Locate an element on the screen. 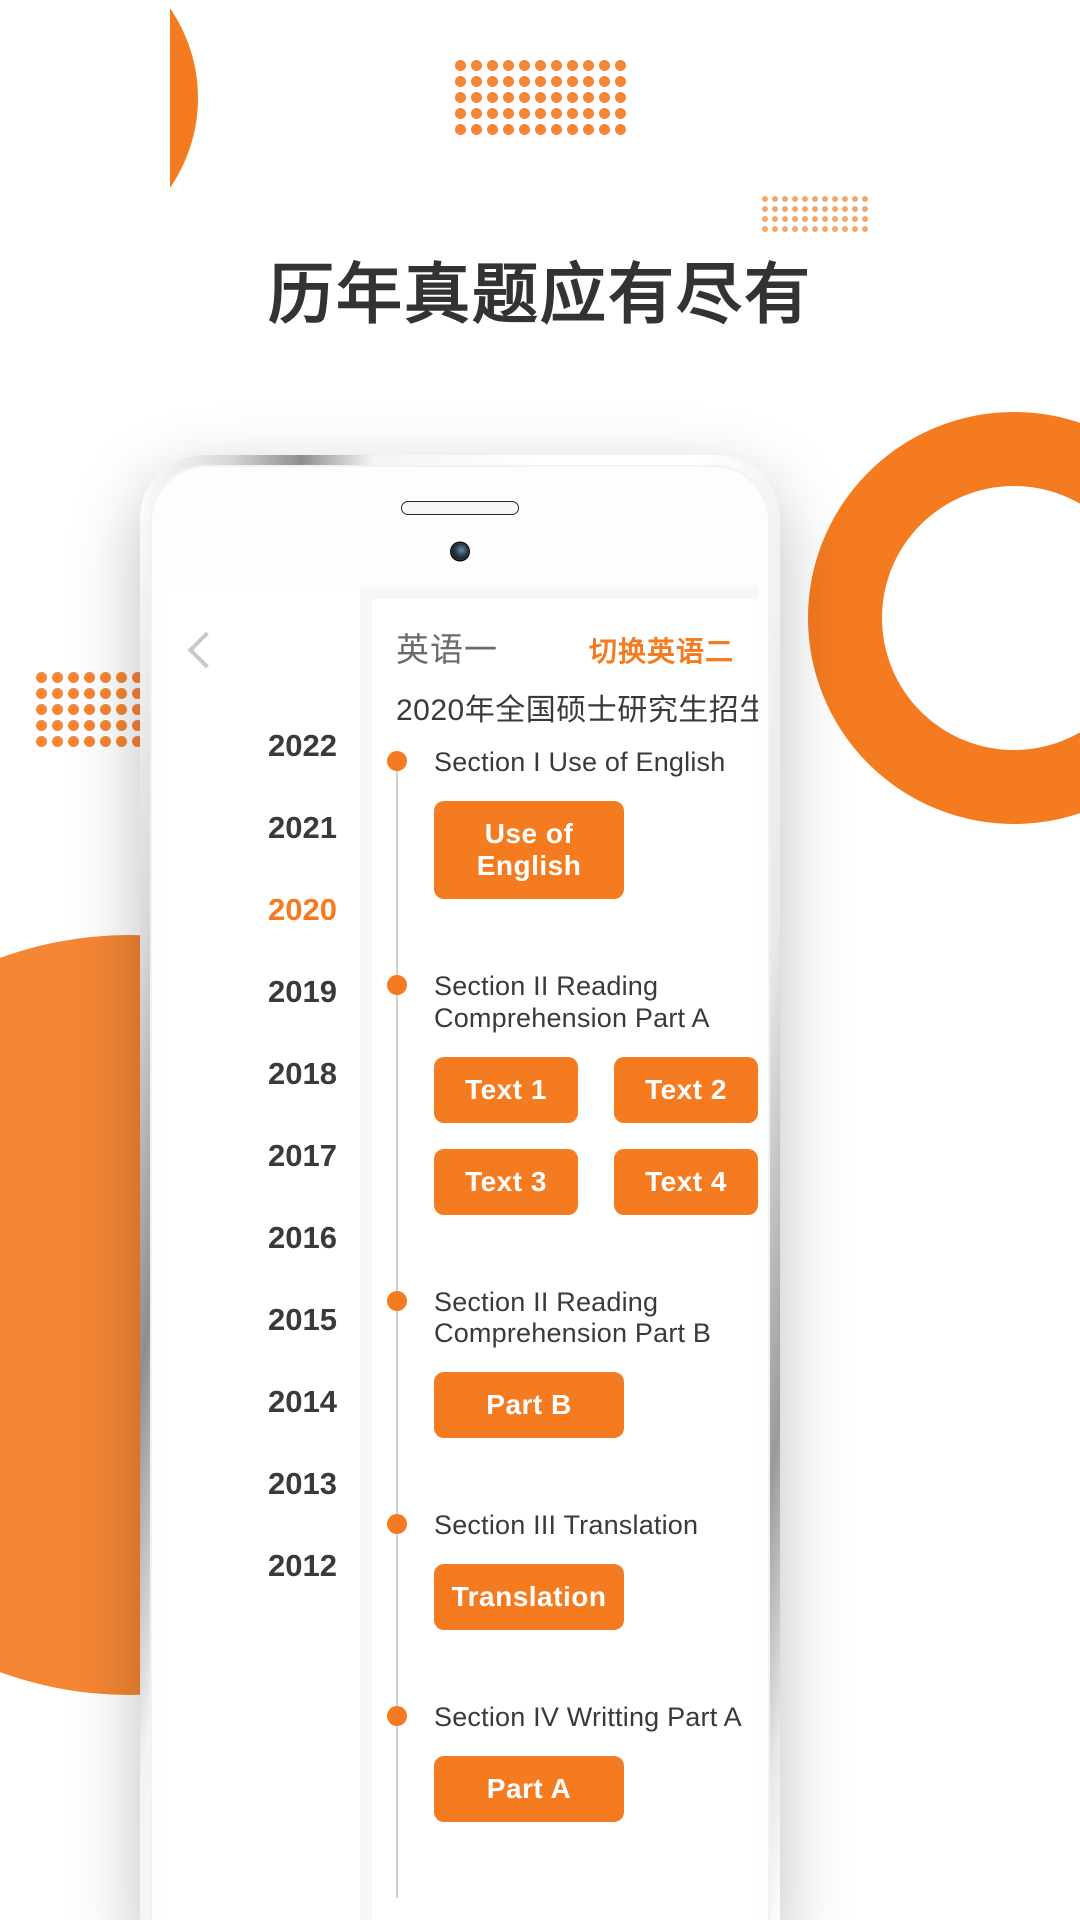 The width and height of the screenshot is (1080, 1920). section-button-row: Part A is located at coordinates (596, 1789).